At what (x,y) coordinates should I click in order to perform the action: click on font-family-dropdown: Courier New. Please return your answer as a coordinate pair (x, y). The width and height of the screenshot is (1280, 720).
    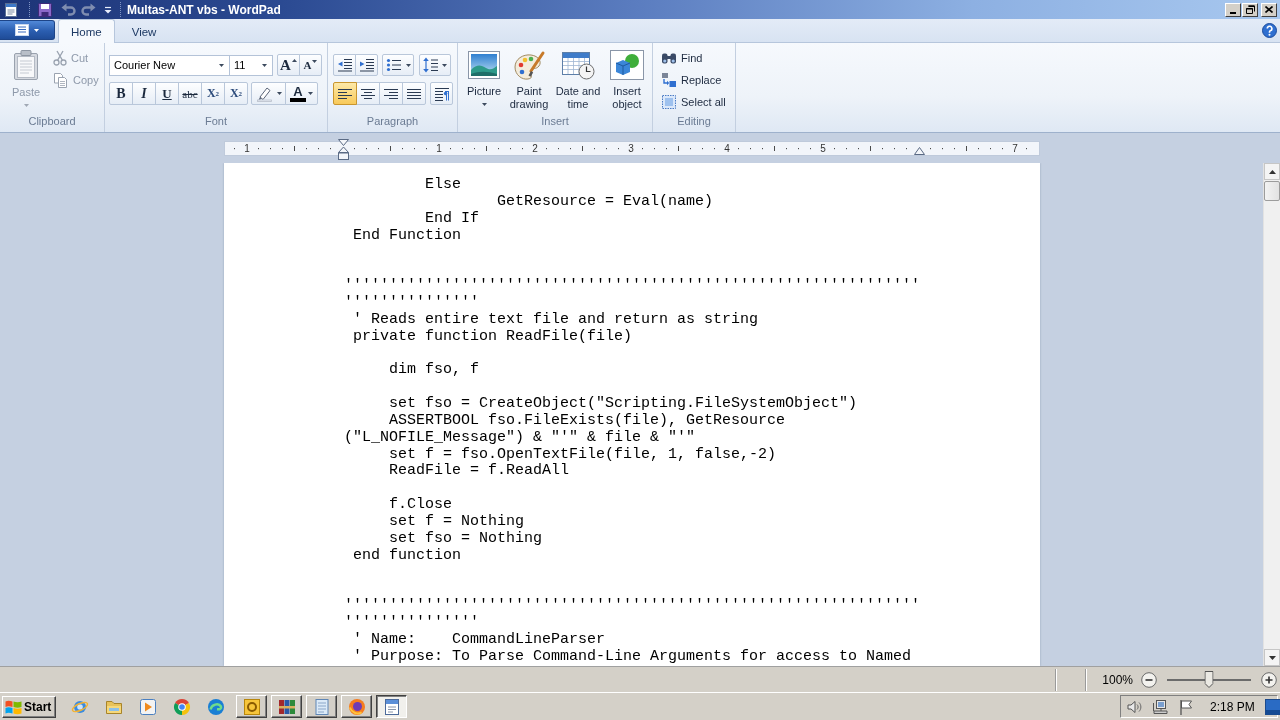
    Looking at the image, I should click on (169, 65).